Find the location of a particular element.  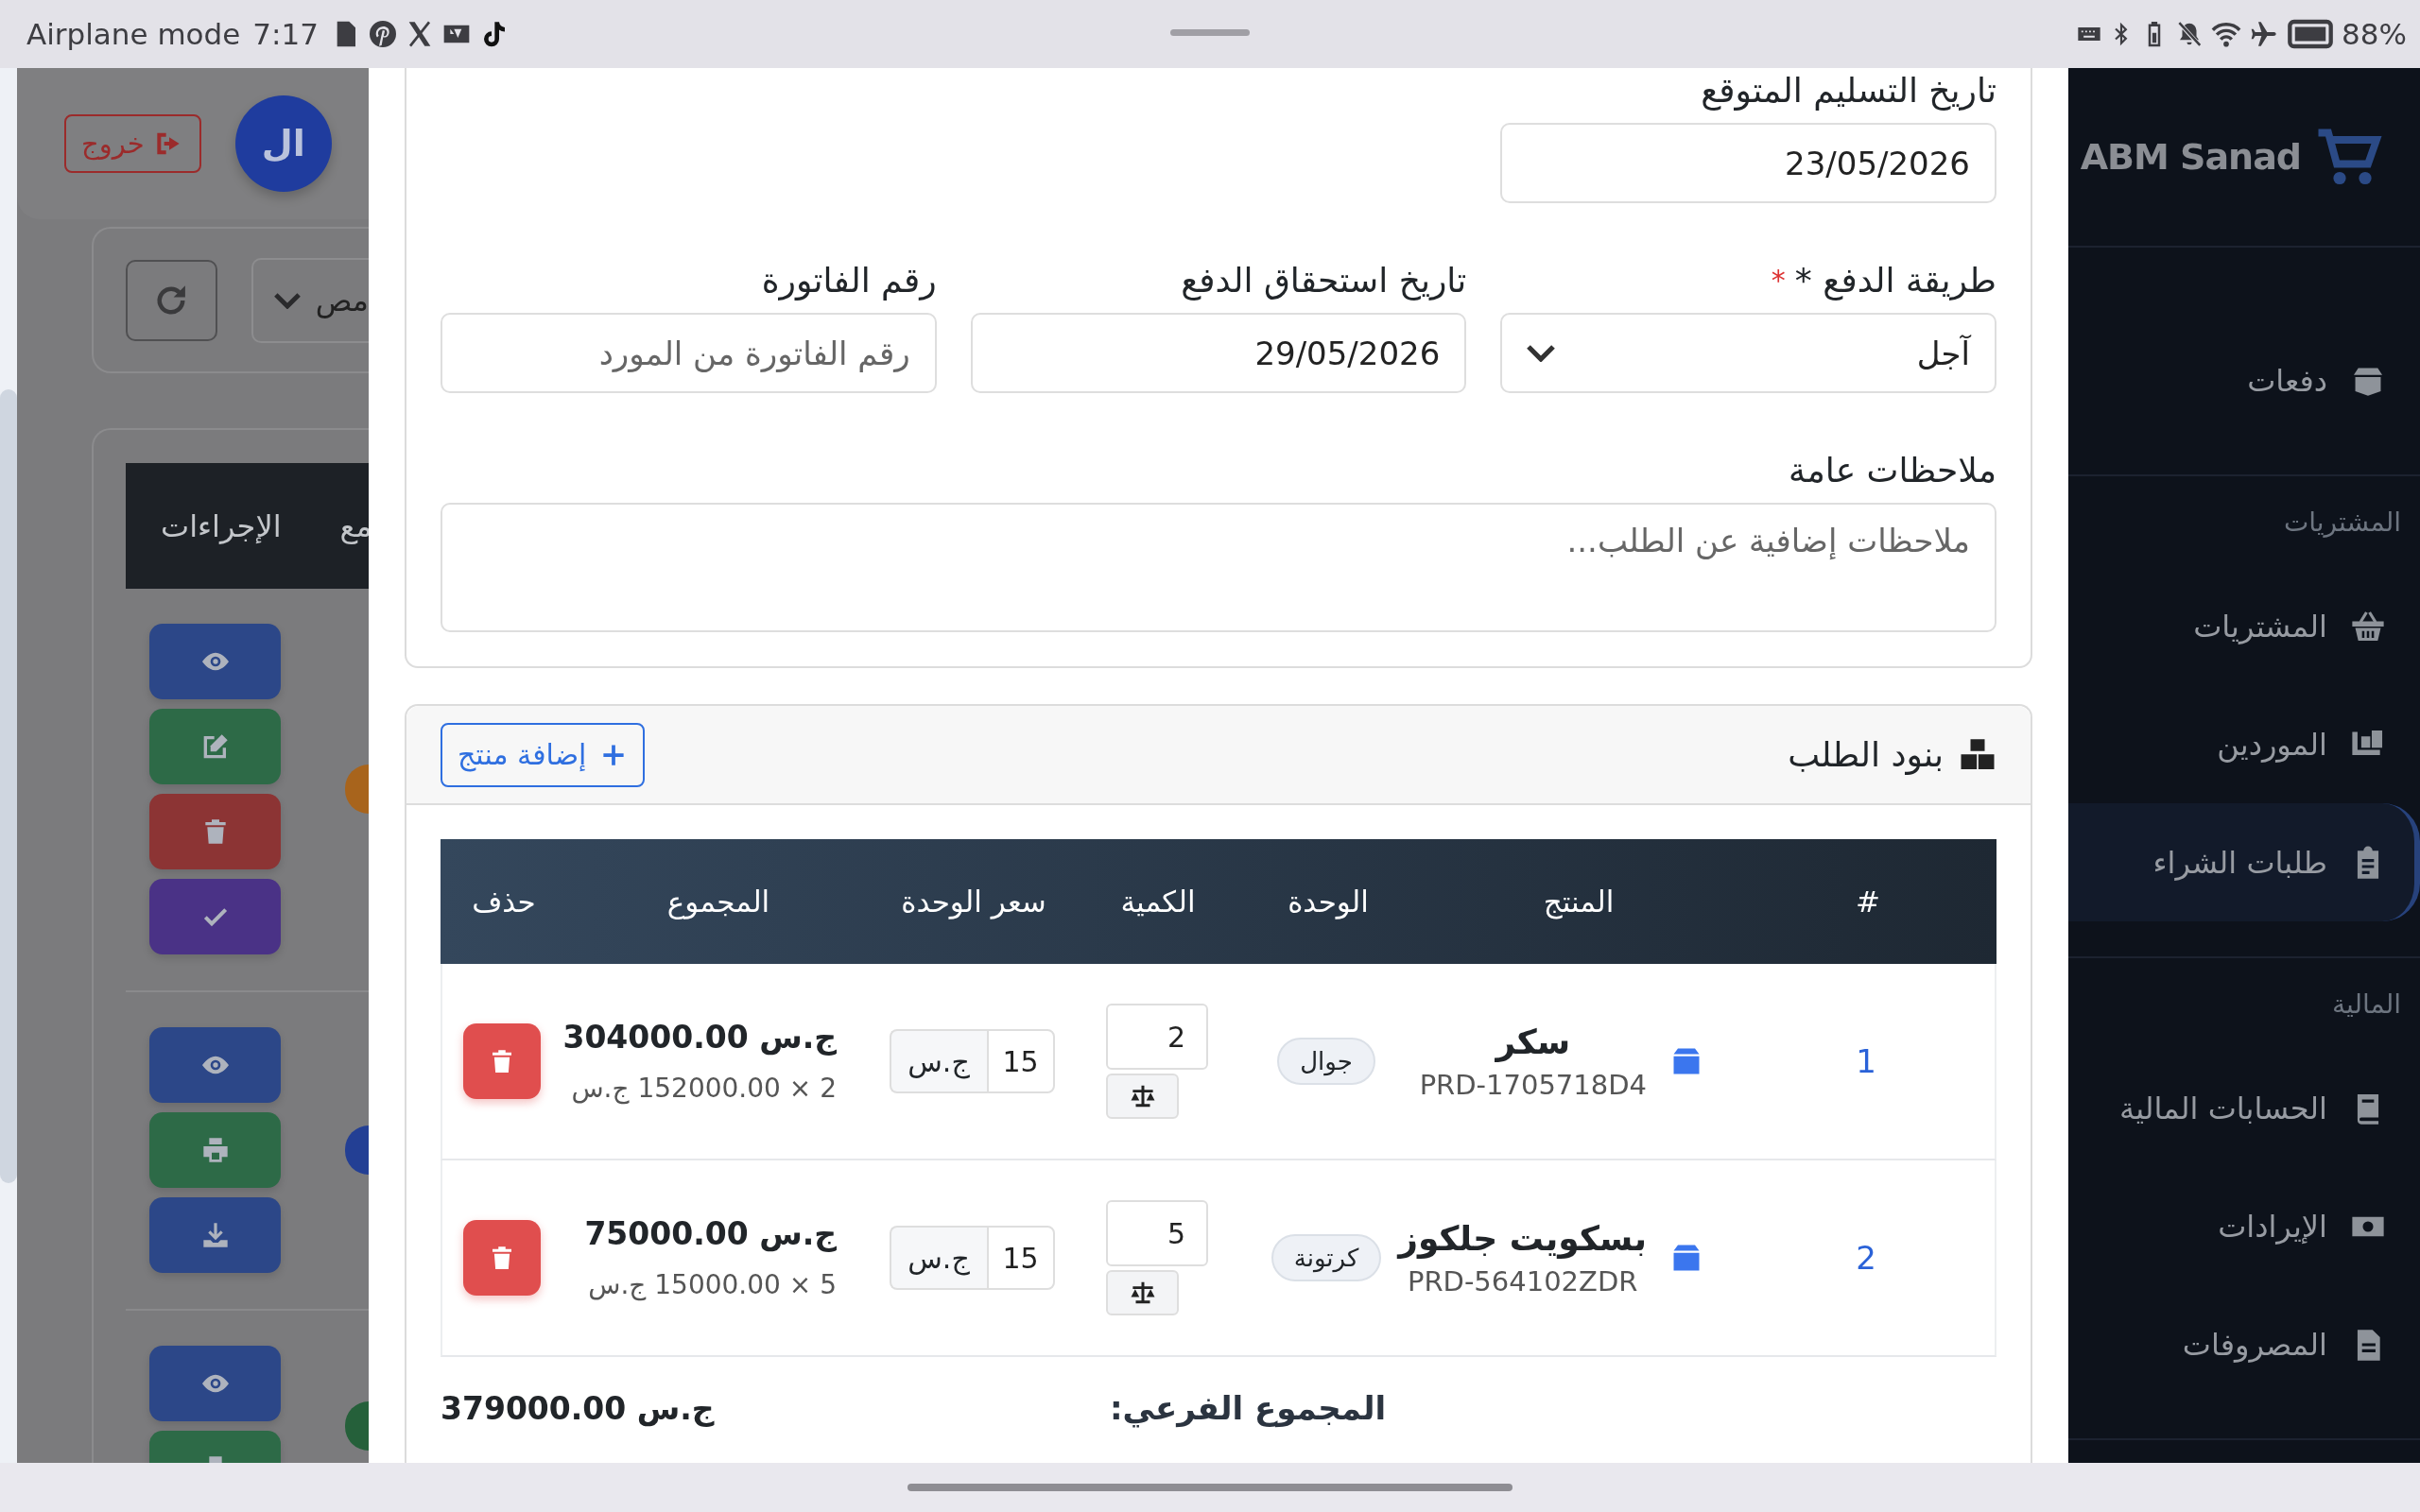

clock: 7:17 is located at coordinates (286, 34).